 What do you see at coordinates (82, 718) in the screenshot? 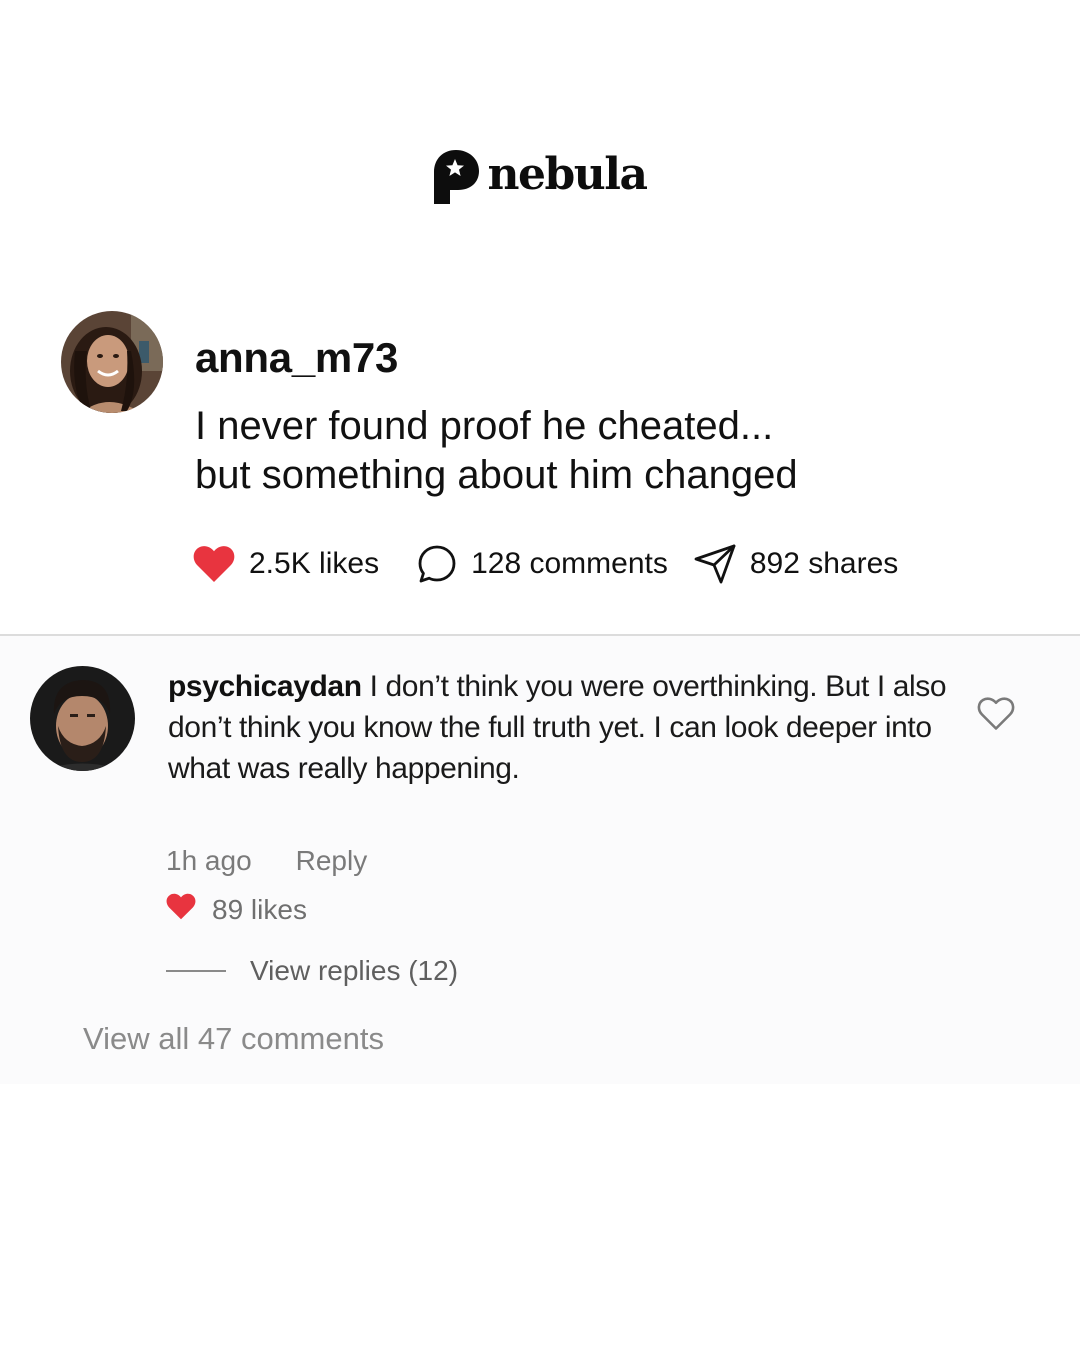
I see `commenter-avatar` at bounding box center [82, 718].